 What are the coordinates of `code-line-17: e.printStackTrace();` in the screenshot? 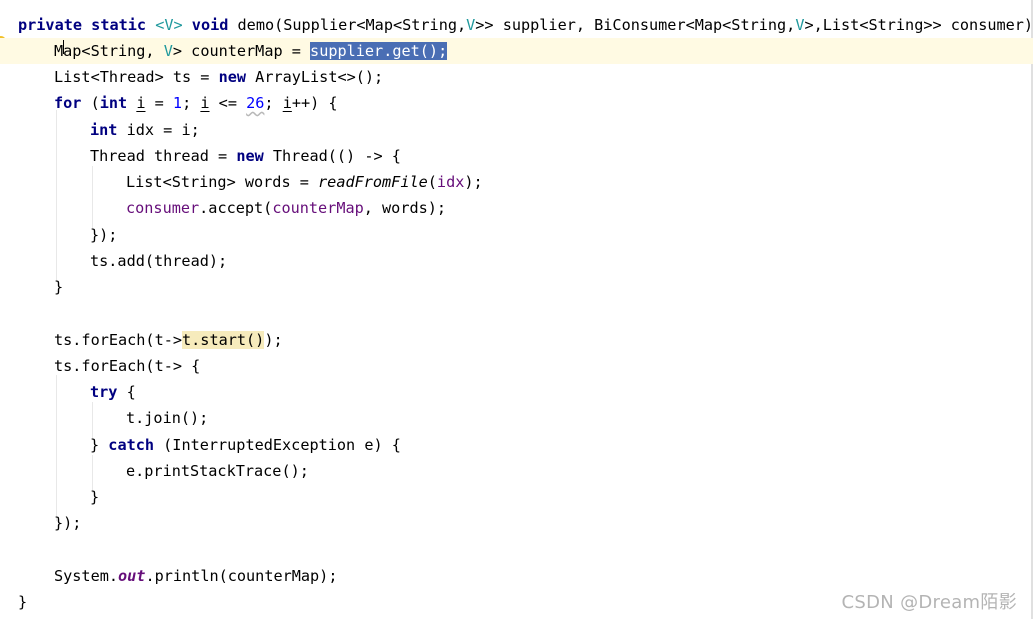 It's located at (217, 471).